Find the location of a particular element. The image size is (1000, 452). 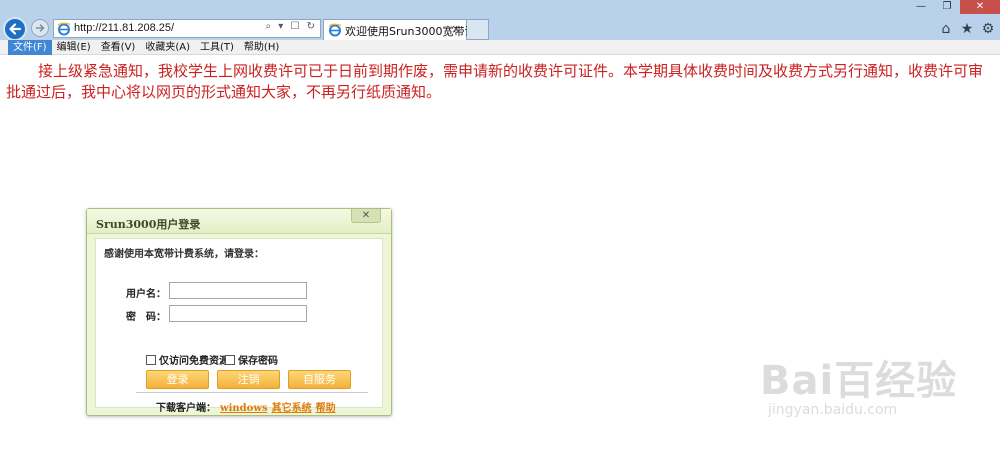

new-tab-button is located at coordinates (478, 29).